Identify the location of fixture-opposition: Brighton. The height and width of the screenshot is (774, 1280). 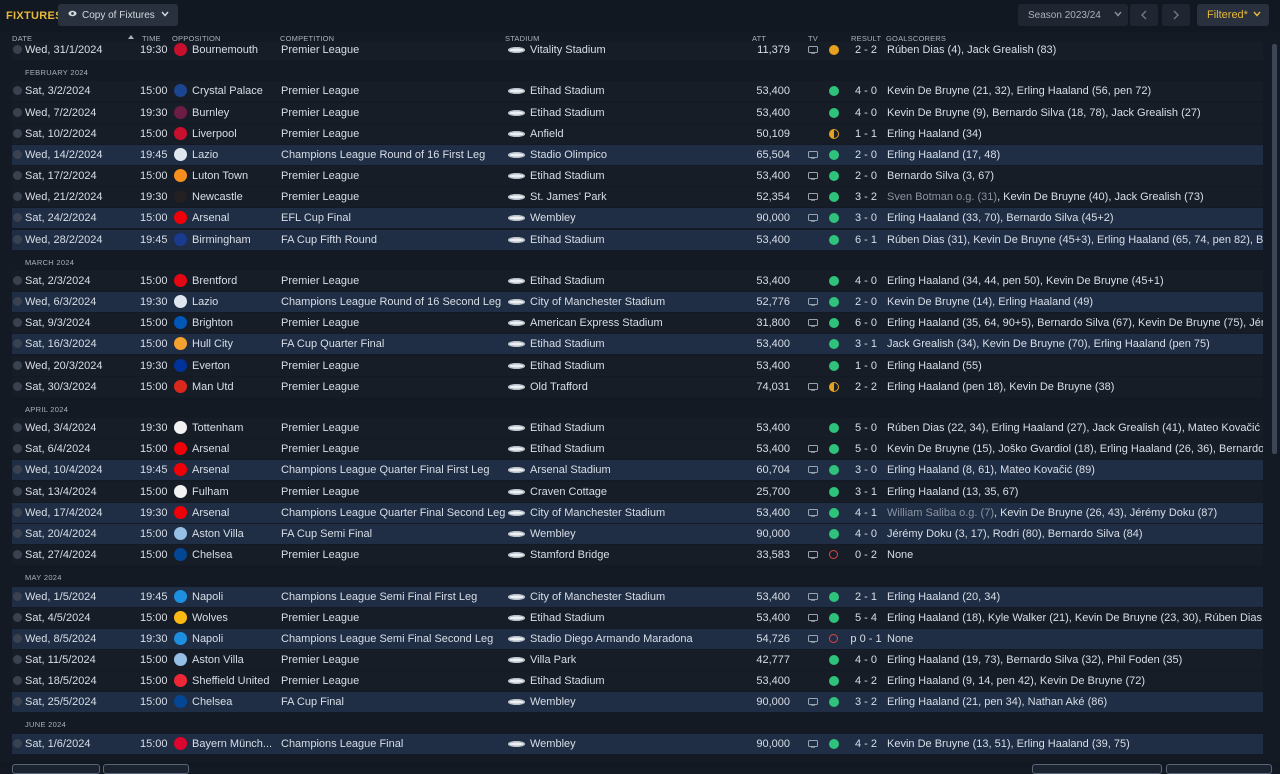
(237, 323).